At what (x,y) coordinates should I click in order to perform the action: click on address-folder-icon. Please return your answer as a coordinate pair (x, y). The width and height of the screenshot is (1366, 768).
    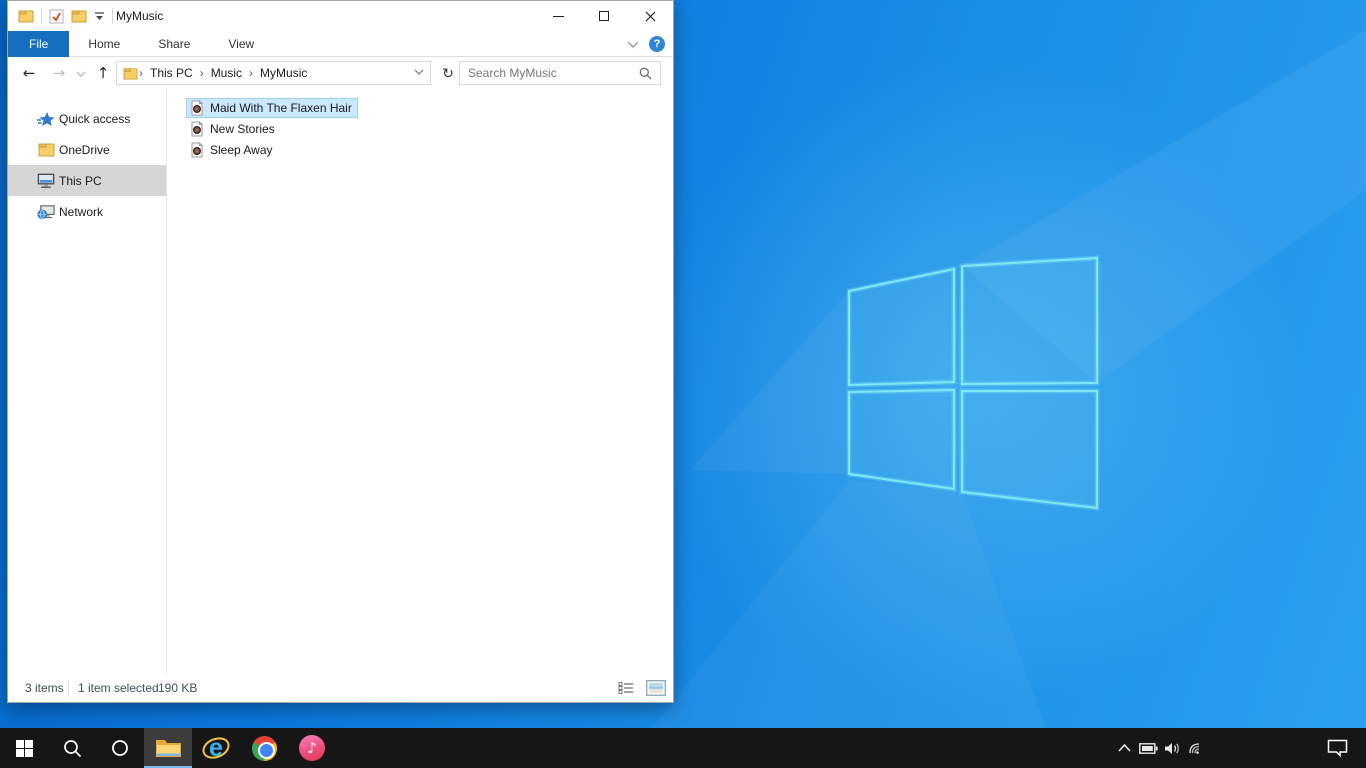
    Looking at the image, I should click on (130, 73).